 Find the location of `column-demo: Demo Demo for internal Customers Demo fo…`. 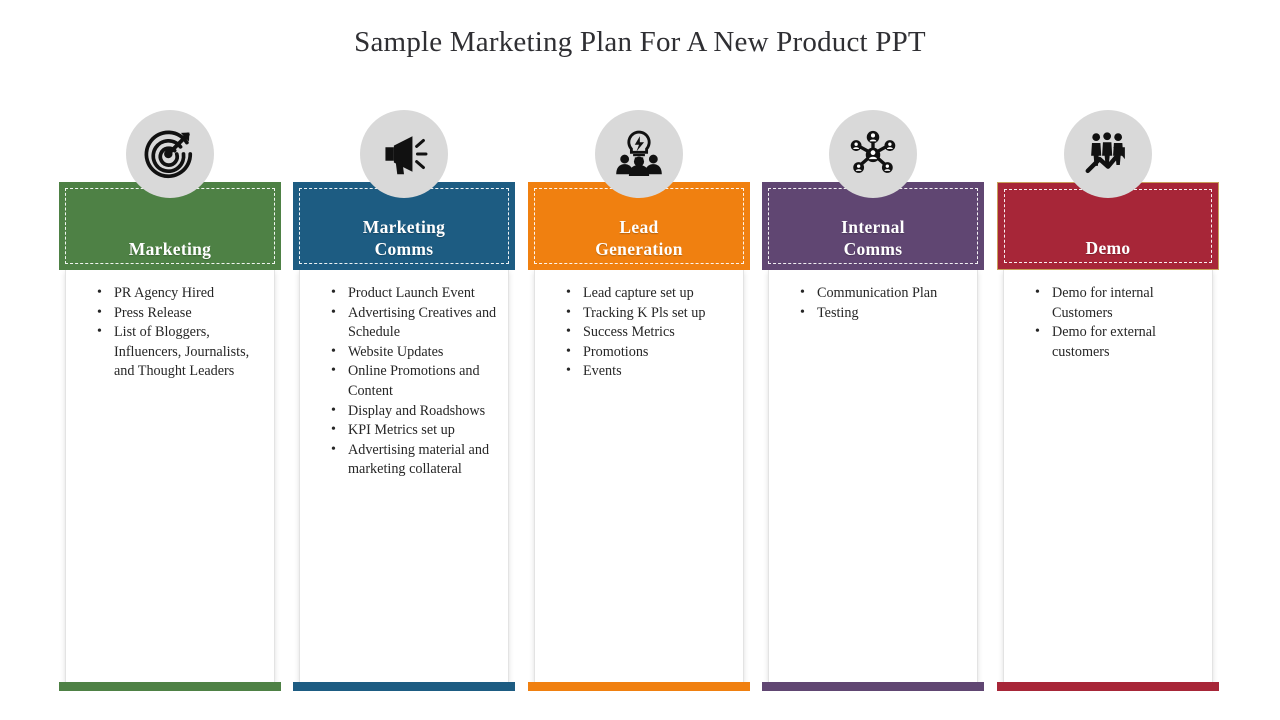

column-demo: Demo Demo for internal Customers Demo fo… is located at coordinates (1108, 400).